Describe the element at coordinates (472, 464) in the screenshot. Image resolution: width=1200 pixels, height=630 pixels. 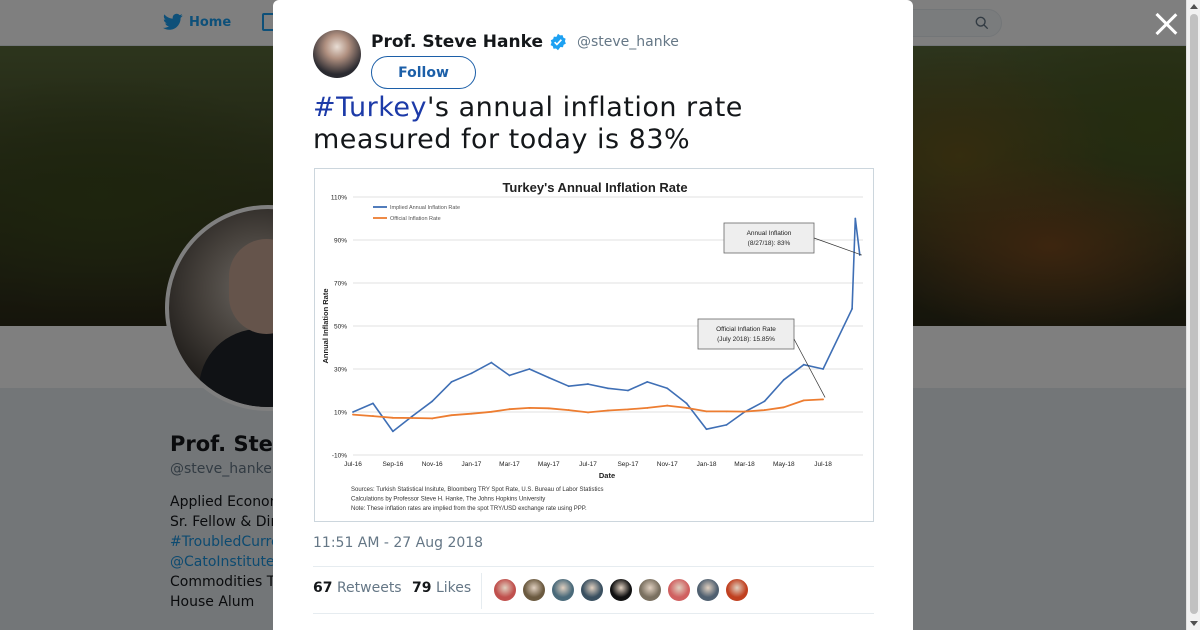
I see `x-tick-label: Jan-17` at that location.